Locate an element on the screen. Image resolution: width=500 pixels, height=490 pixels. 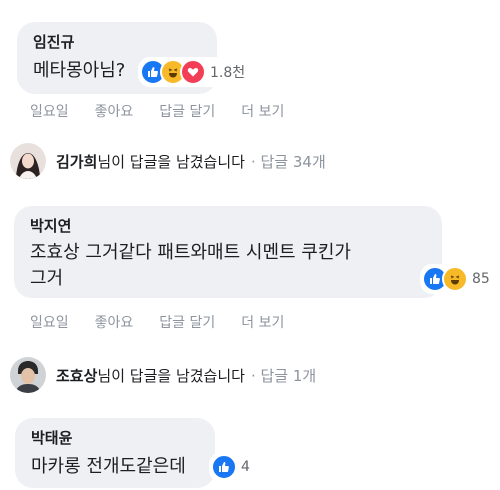
reaction-summary: 1.8천 is located at coordinates (194, 72).